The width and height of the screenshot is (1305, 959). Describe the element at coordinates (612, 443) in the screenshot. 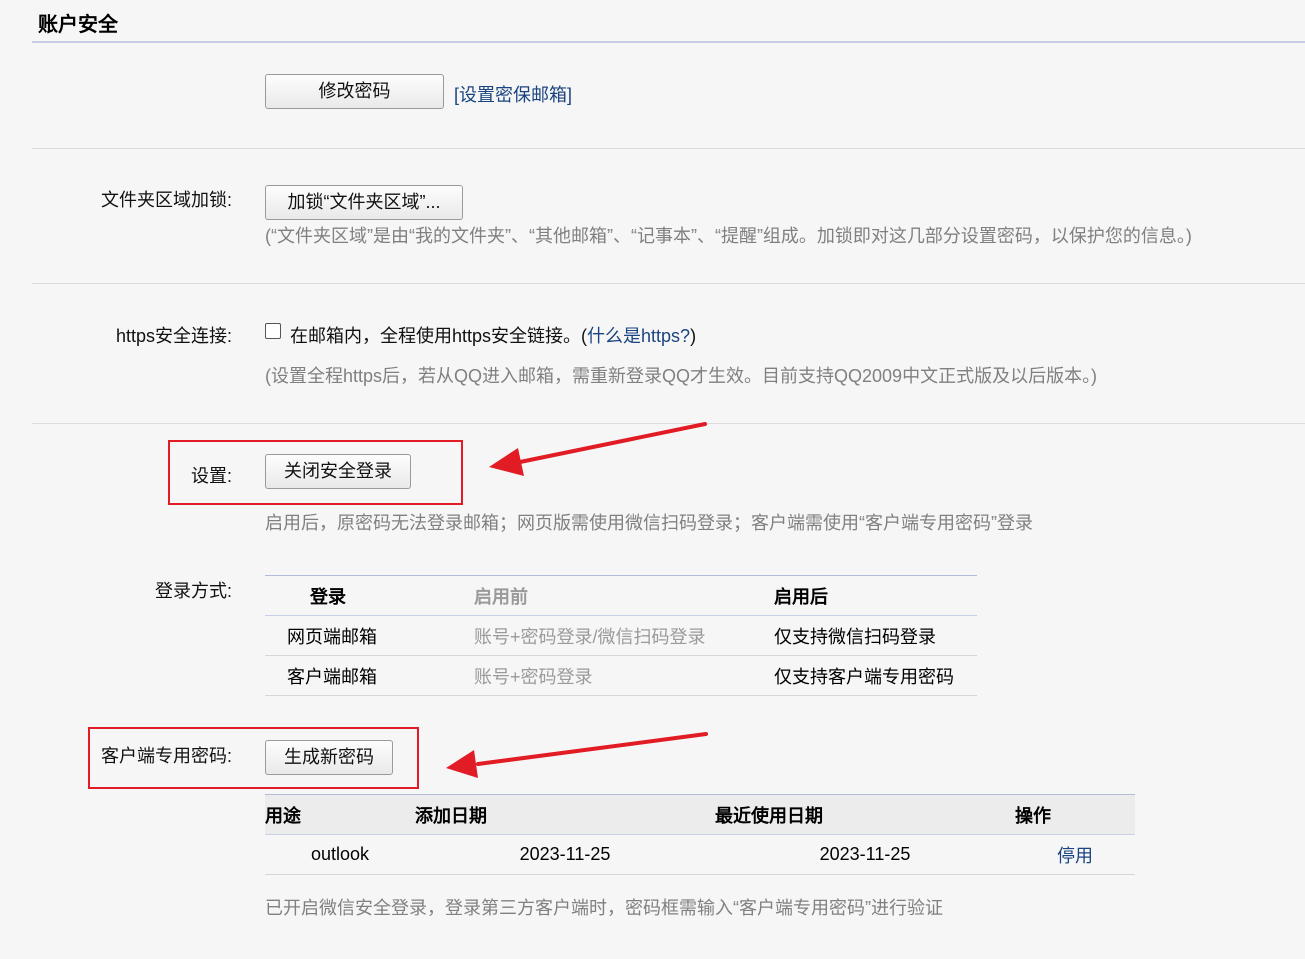

I see `arrow-shaft-secure-login` at that location.